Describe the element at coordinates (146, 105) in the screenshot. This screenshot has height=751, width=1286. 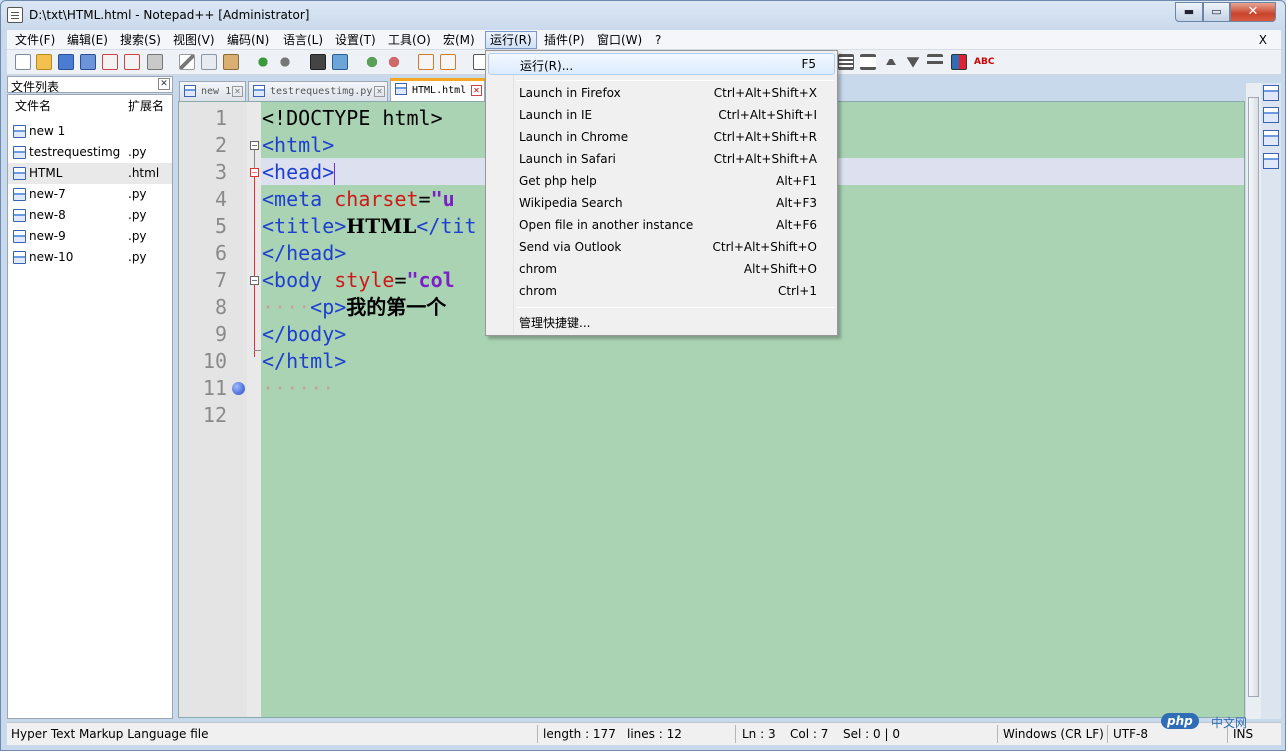
I see `column-header-ext: 扩展名` at that location.